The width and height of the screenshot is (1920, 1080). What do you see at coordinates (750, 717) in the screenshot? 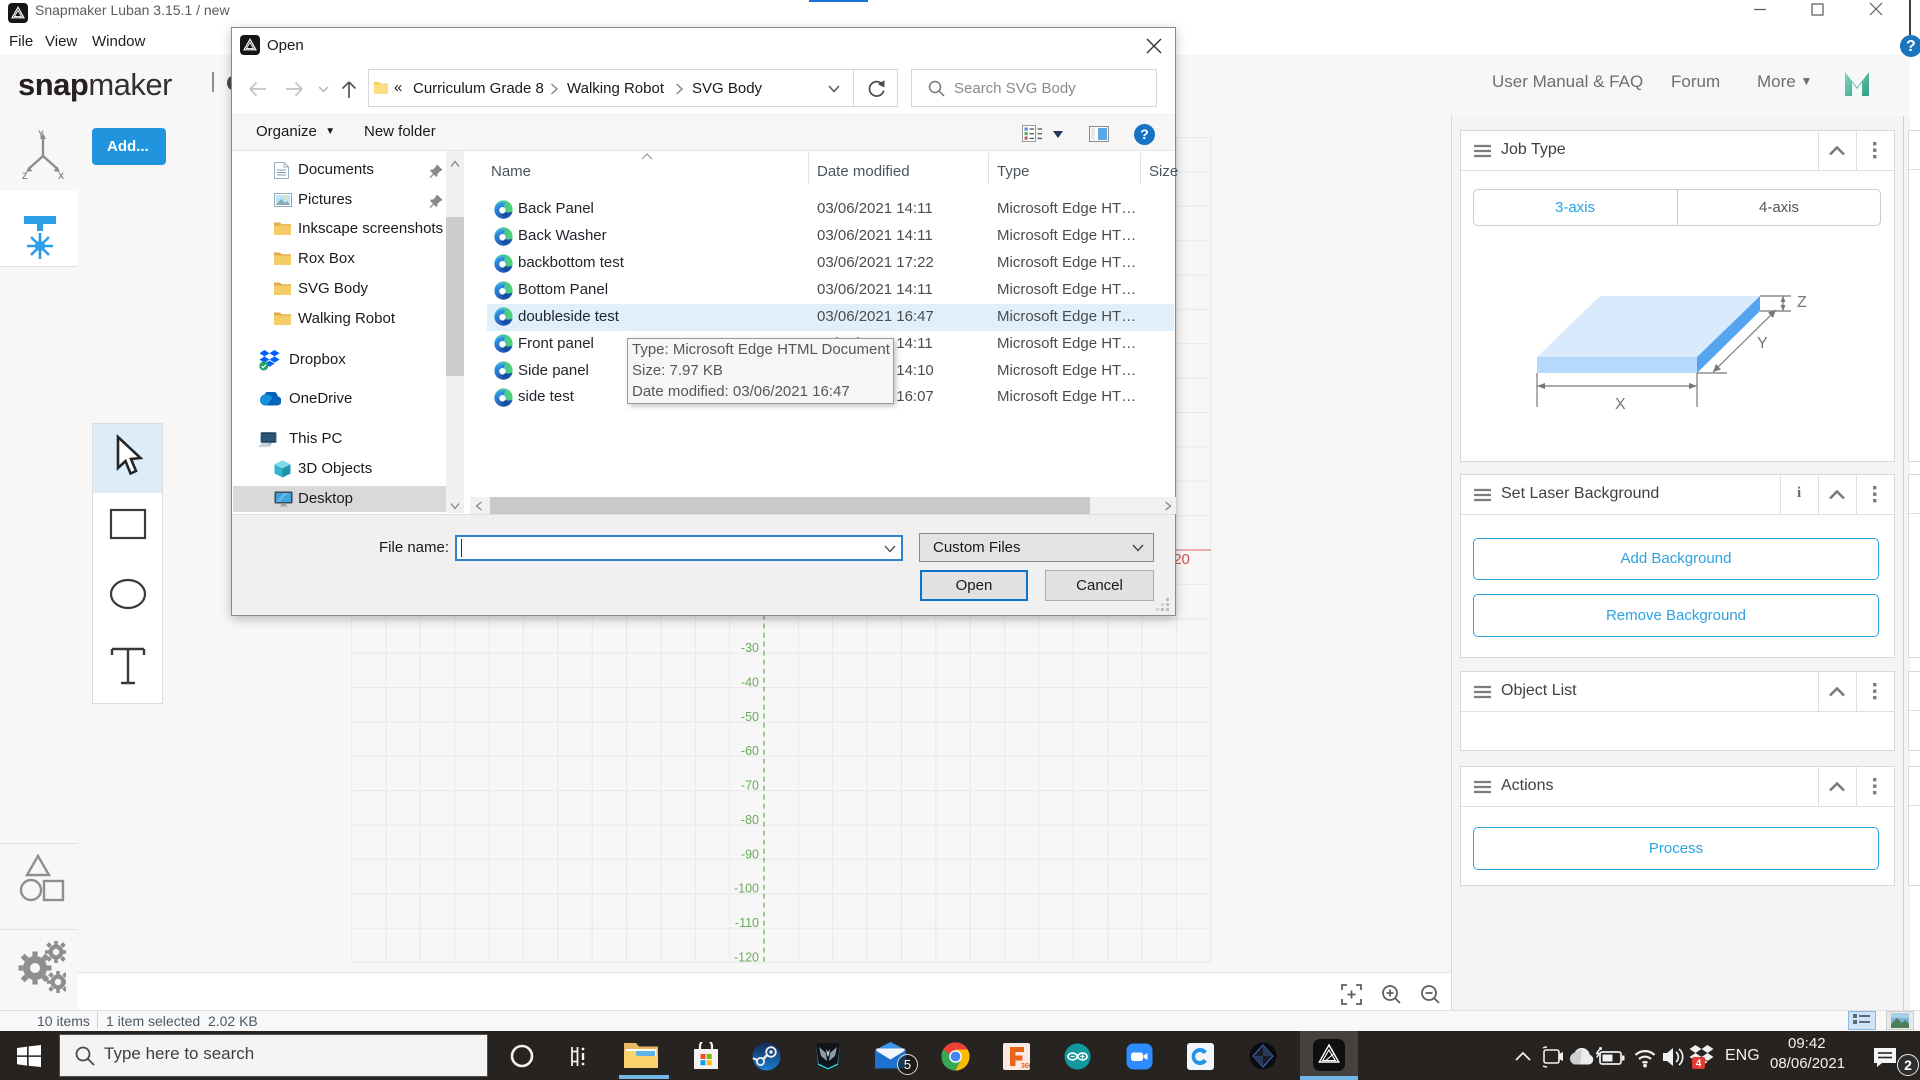
I see `svg-text: -50` at bounding box center [750, 717].